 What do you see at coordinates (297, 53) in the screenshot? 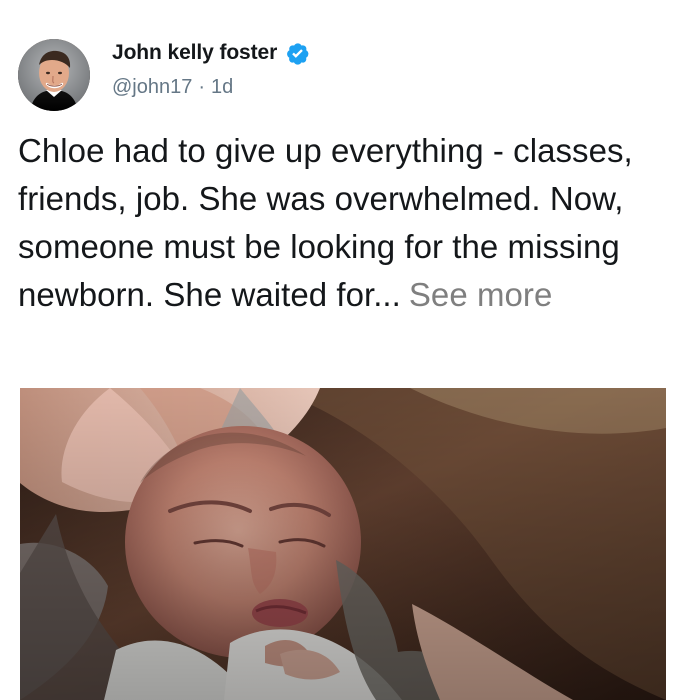
I see `verified-badge-icon` at bounding box center [297, 53].